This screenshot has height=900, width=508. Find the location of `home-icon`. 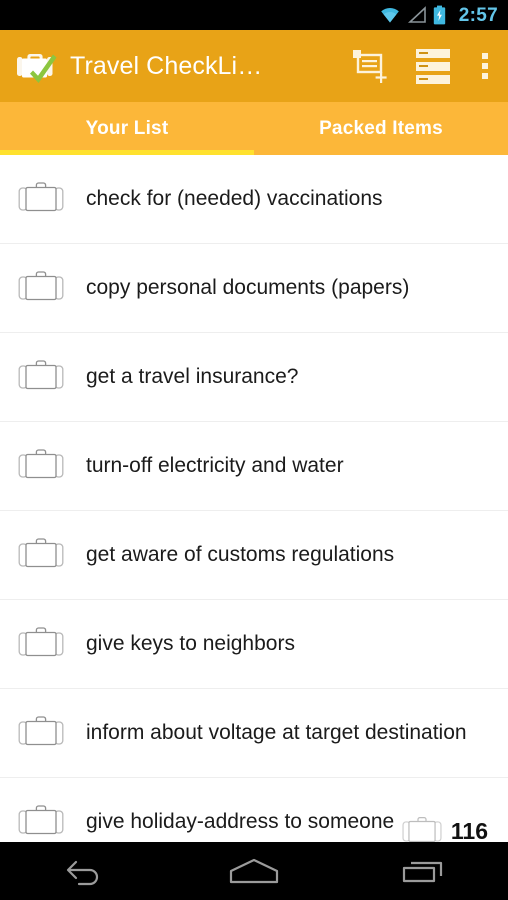

home-icon is located at coordinates (254, 871).